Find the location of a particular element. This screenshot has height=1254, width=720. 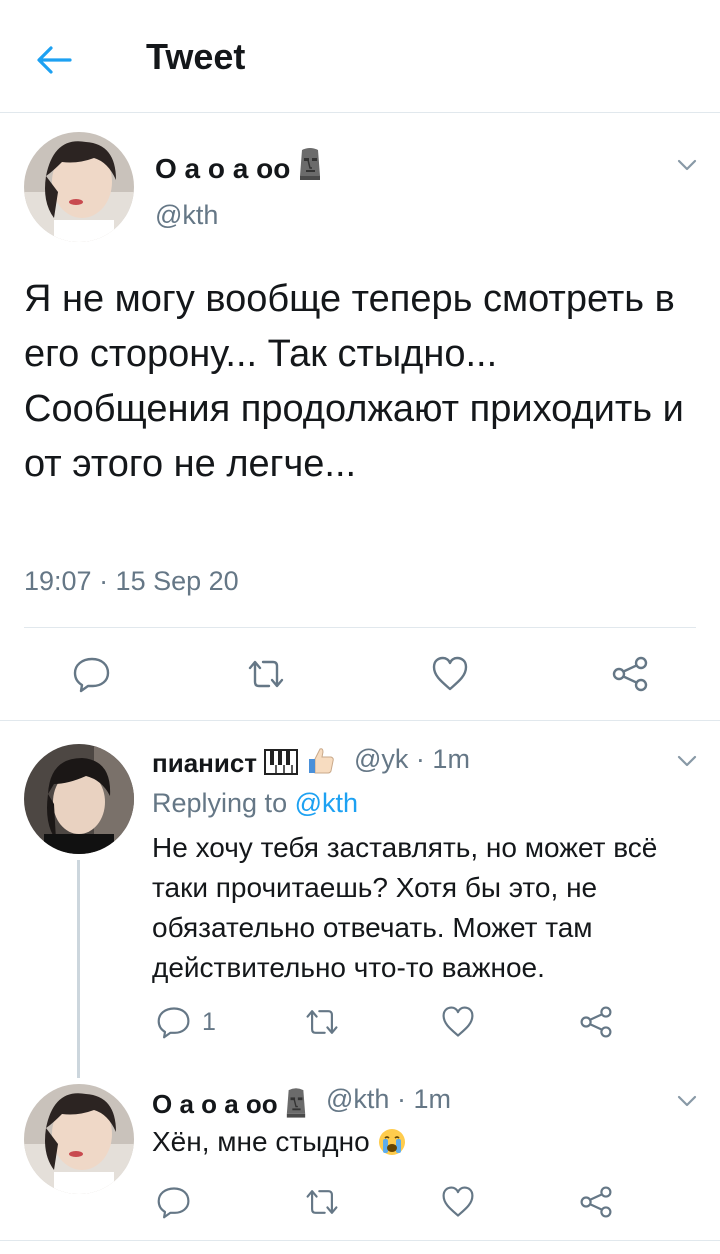

reply-meta: @yk · 1m is located at coordinates (412, 759).